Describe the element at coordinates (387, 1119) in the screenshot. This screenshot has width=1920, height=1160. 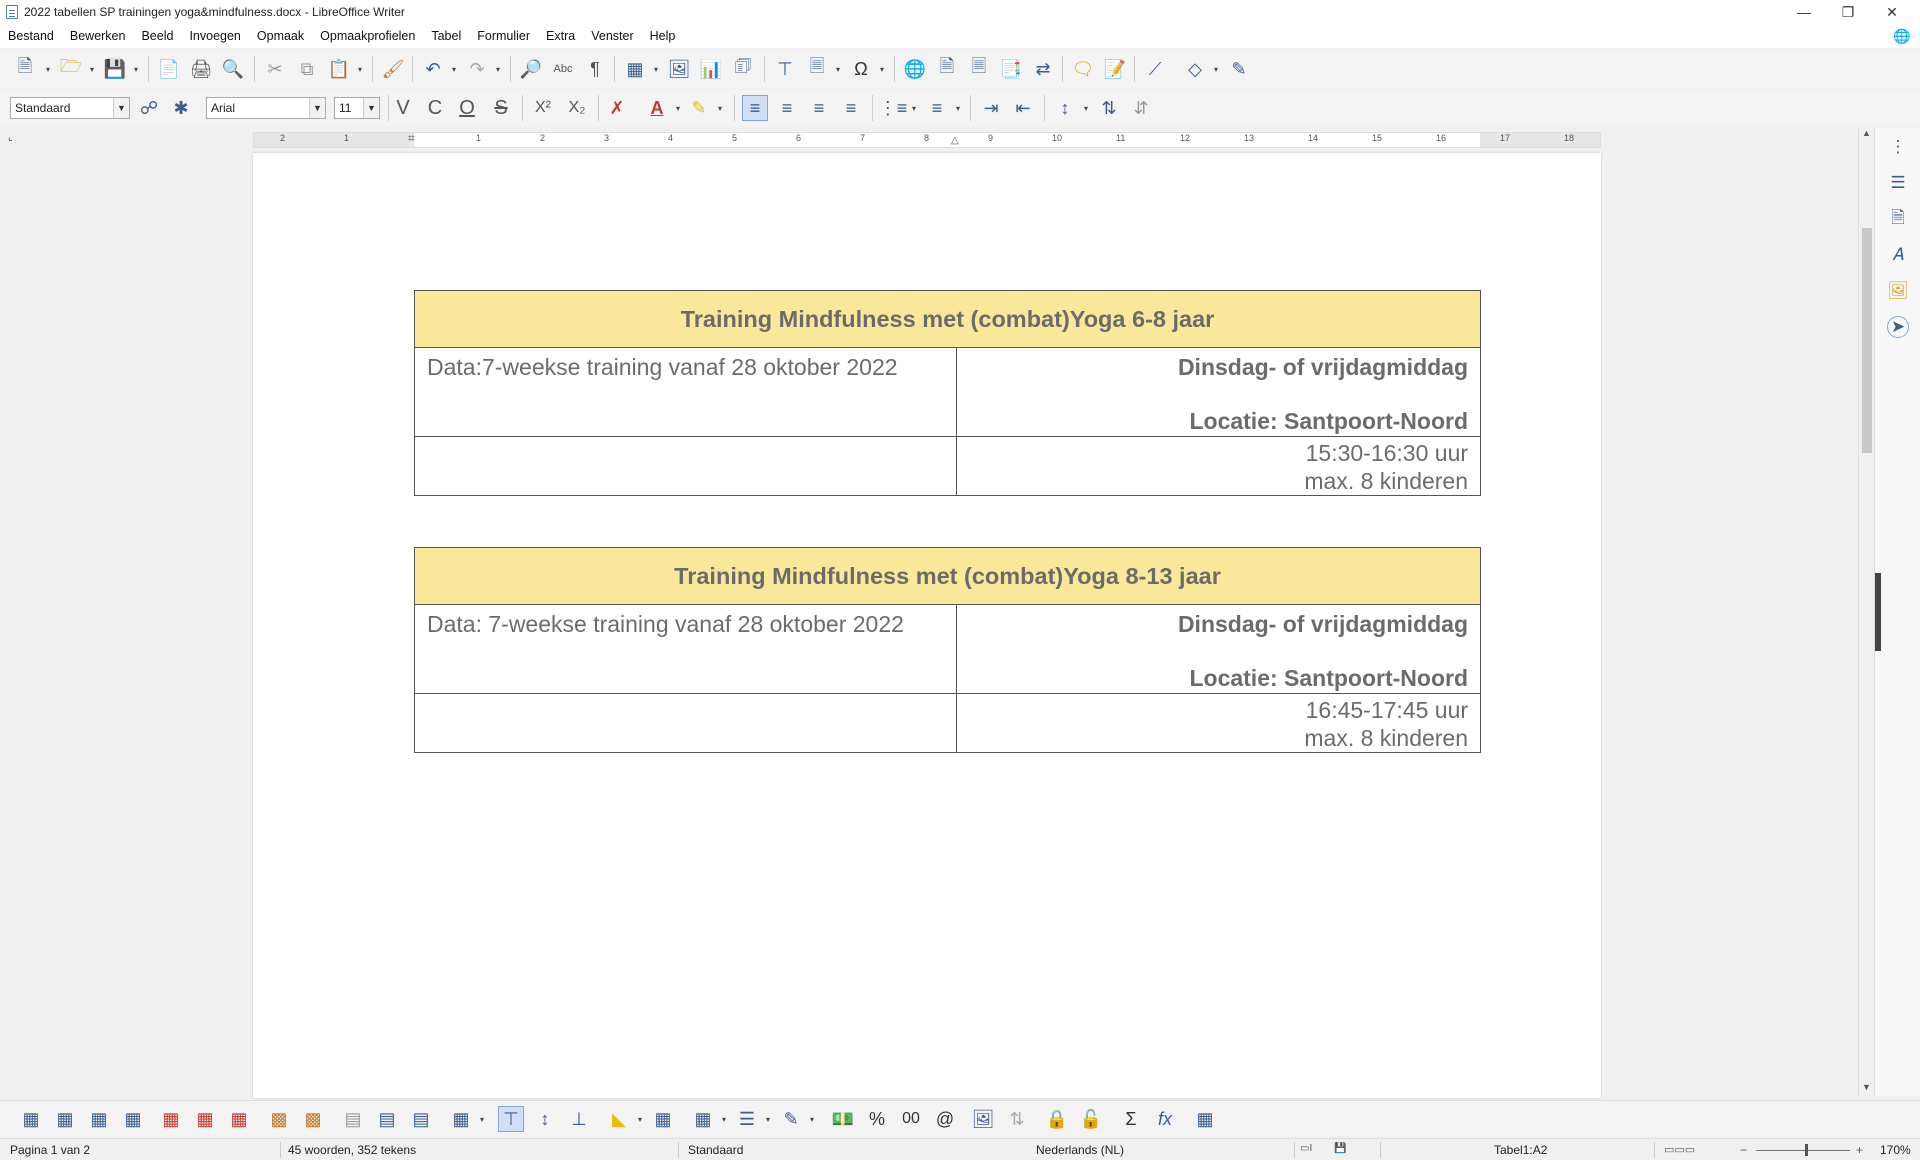
I see `split-cells-icon: ▤` at that location.